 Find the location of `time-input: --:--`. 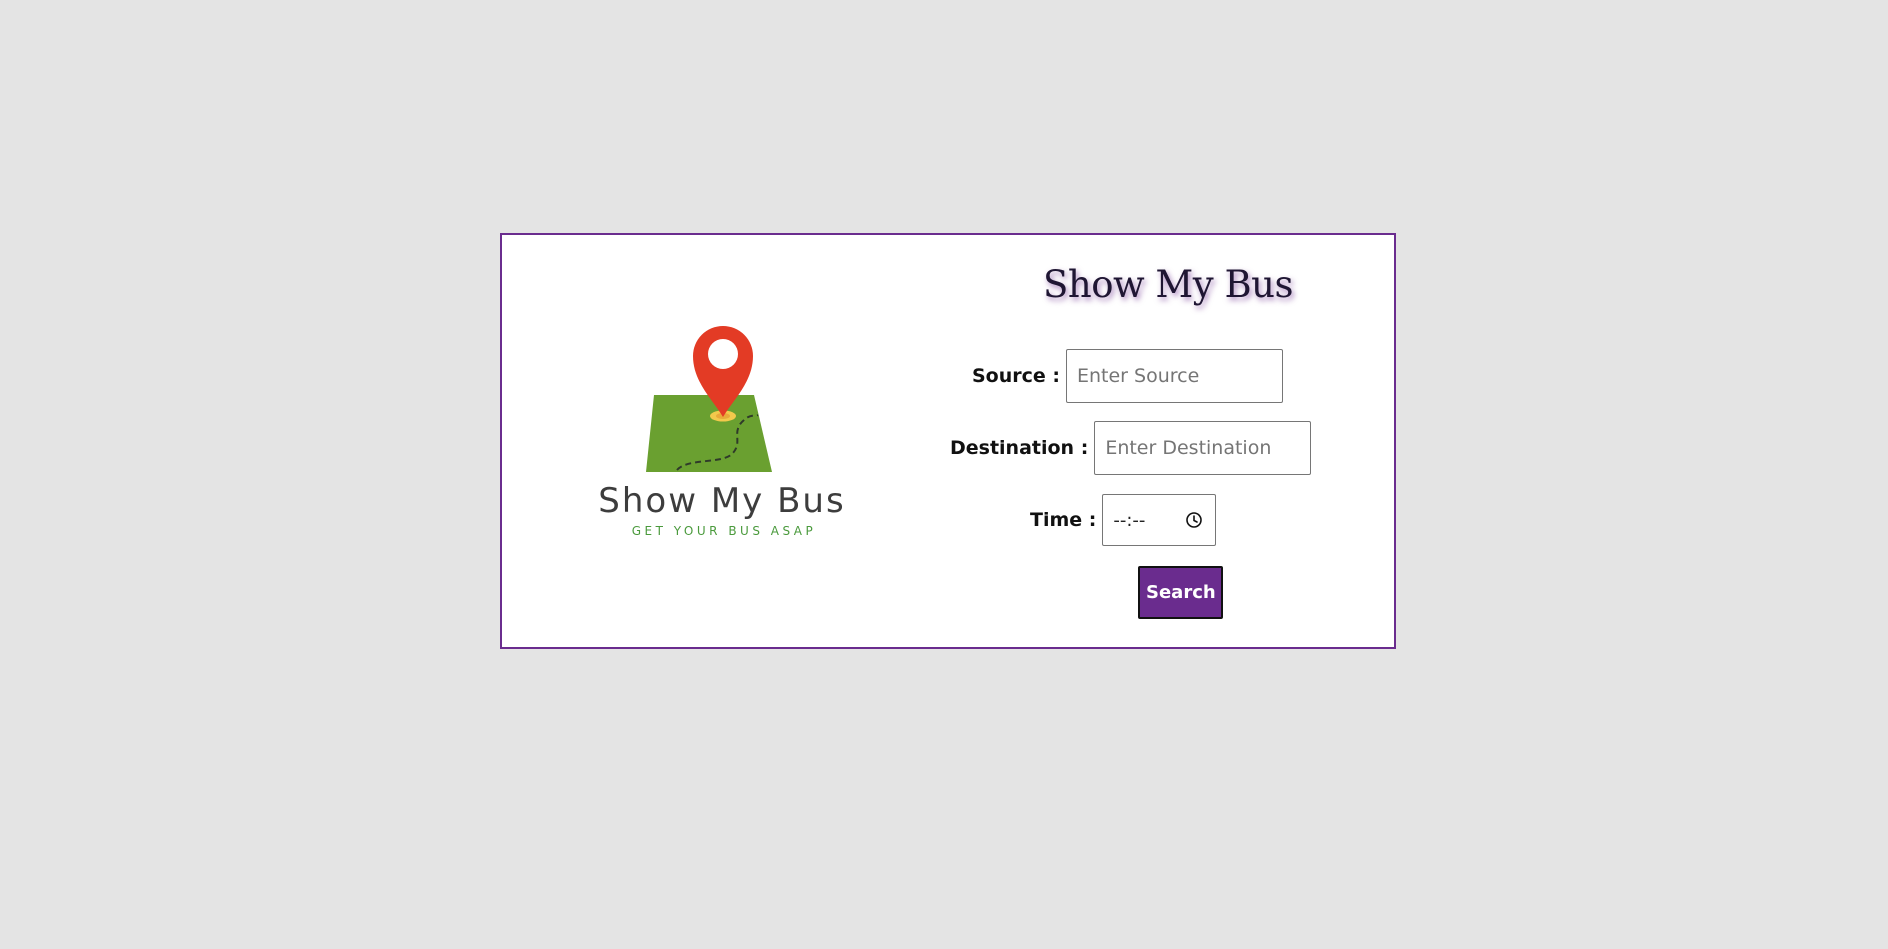

time-input: --:-- is located at coordinates (1159, 520).